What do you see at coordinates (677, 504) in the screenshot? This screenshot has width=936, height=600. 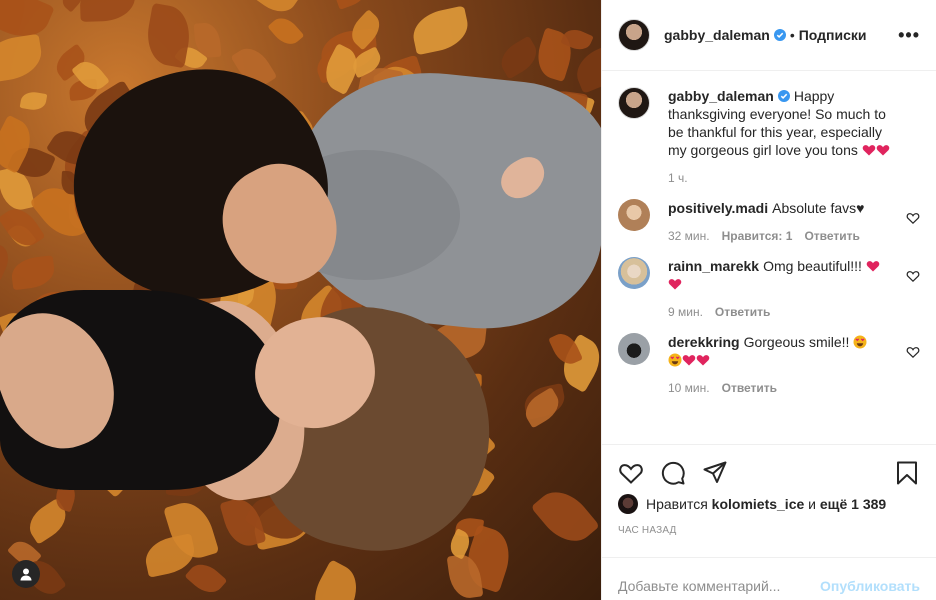 I see `likes-prefix: Нравится` at bounding box center [677, 504].